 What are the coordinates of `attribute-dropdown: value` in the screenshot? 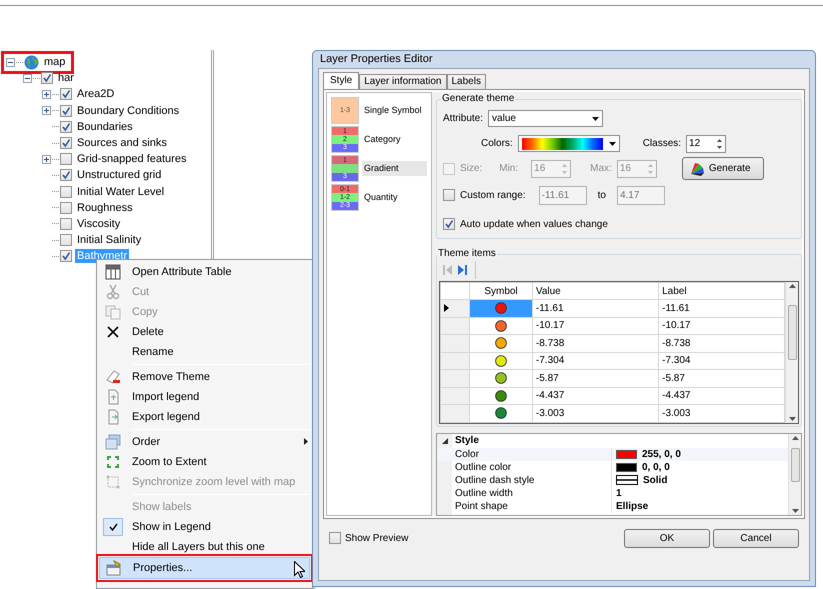 It's located at (546, 118).